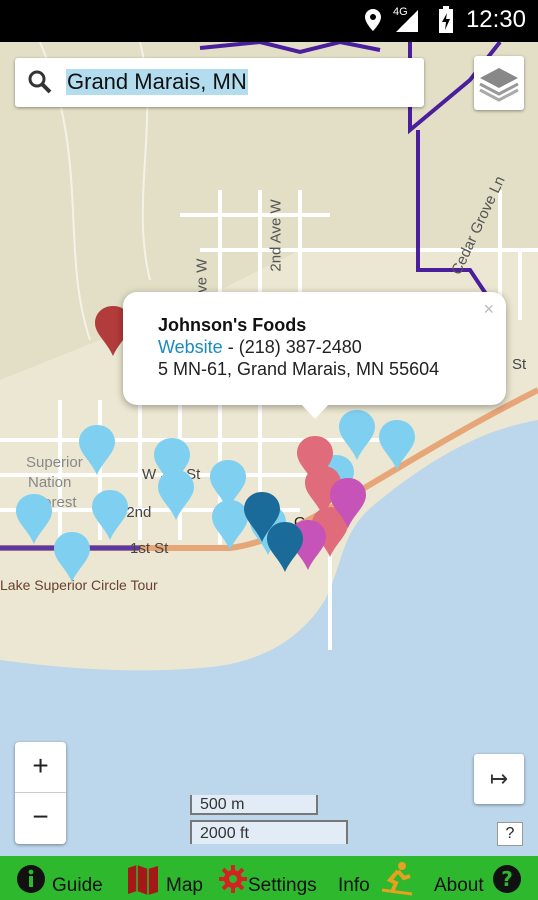  What do you see at coordinates (282, 885) in the screenshot?
I see `nav-label: Settings` at bounding box center [282, 885].